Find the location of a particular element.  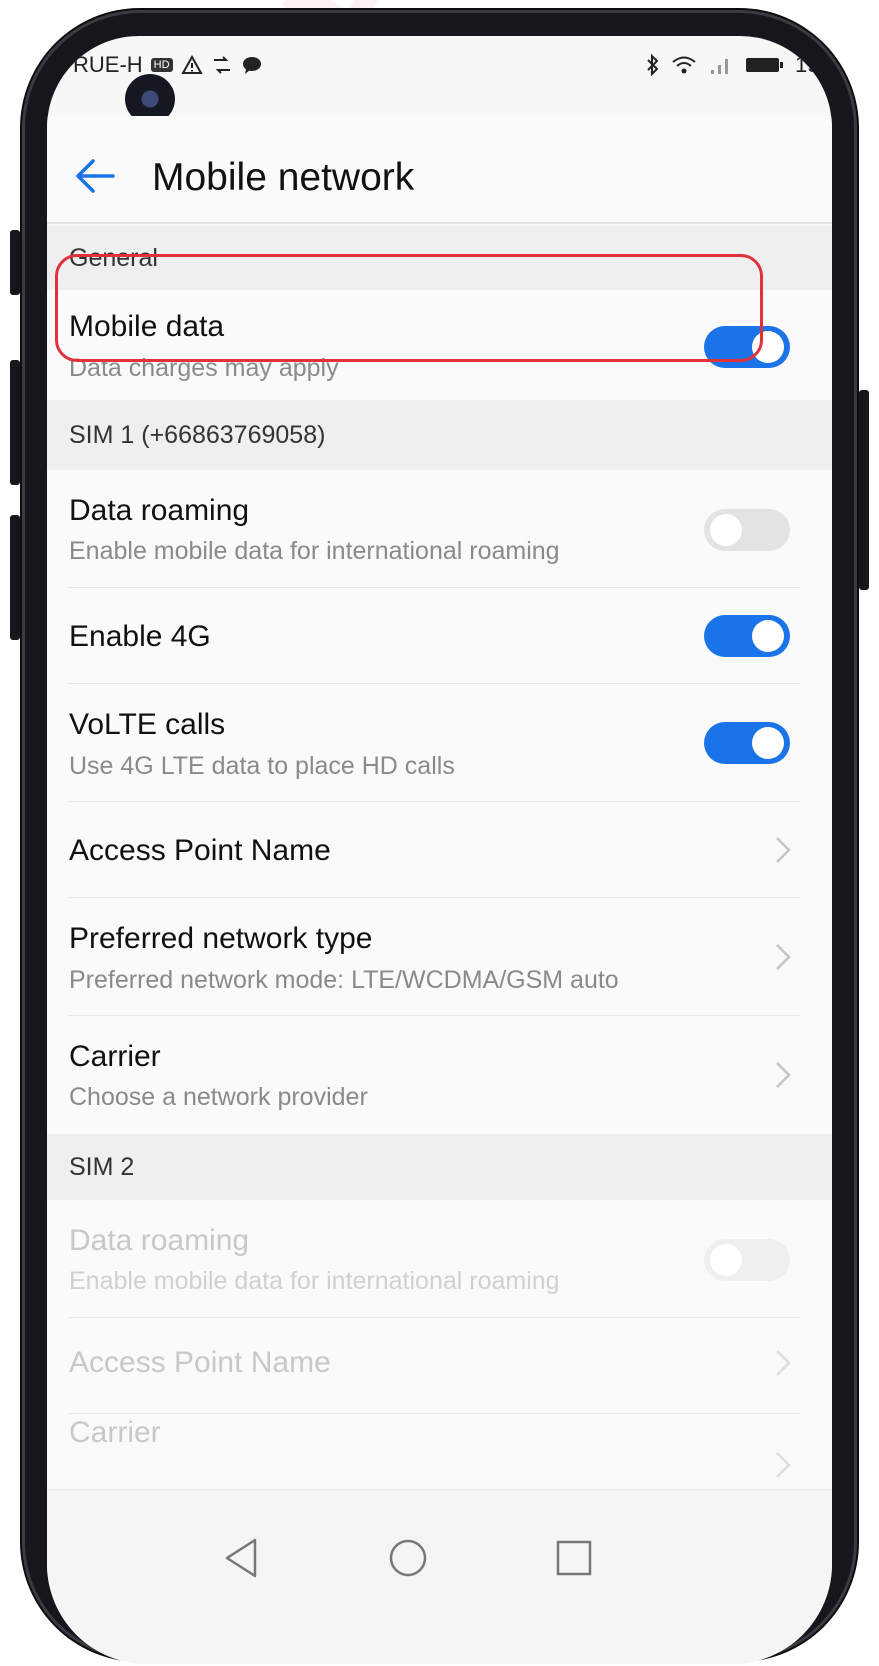

sim2-carrier-row: Carrier is located at coordinates (439, 1454).